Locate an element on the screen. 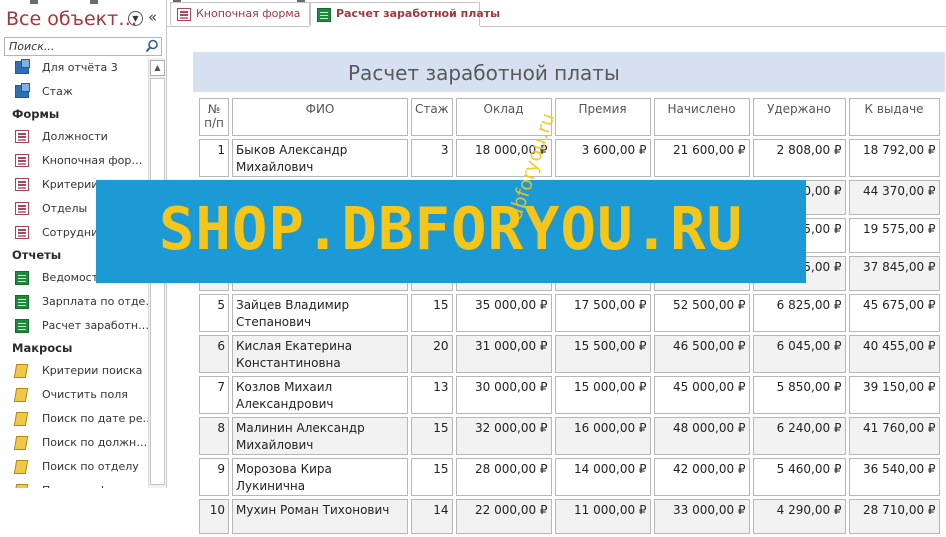 This screenshot has height=537, width=946. table-cell: 45 675,00 ₽ is located at coordinates (894, 313).